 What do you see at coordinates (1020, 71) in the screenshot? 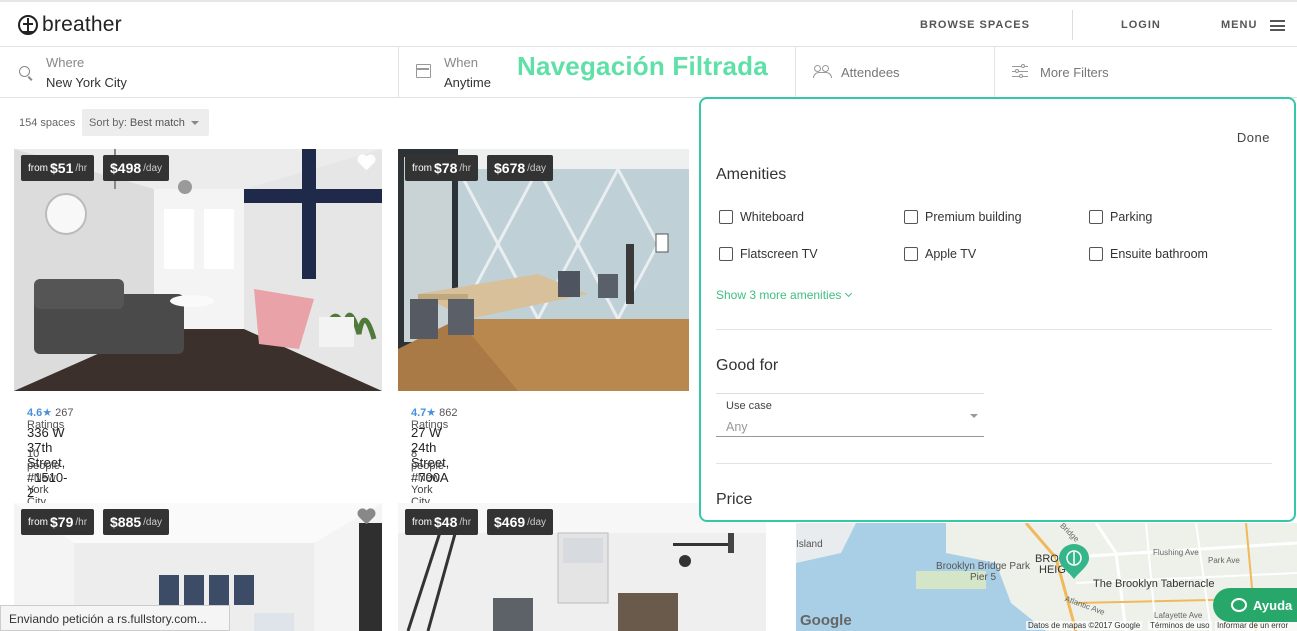
I see `sliders-icon` at bounding box center [1020, 71].